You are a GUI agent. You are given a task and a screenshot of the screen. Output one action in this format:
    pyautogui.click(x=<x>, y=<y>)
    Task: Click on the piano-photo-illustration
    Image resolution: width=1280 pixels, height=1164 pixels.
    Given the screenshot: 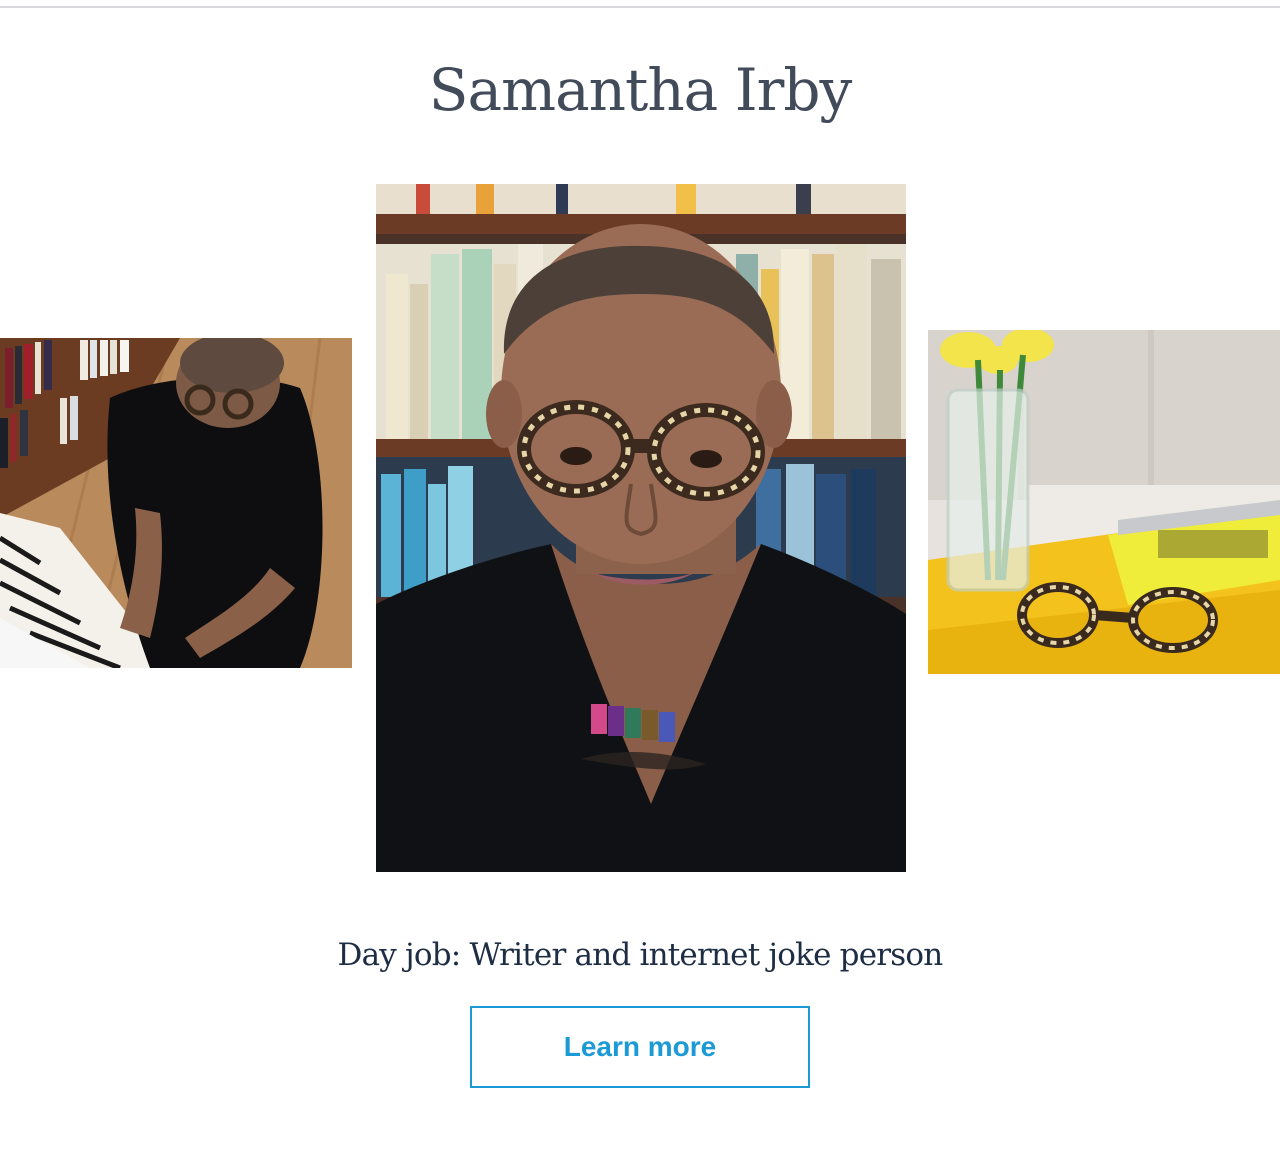 What is the action you would take?
    pyautogui.click(x=176, y=503)
    